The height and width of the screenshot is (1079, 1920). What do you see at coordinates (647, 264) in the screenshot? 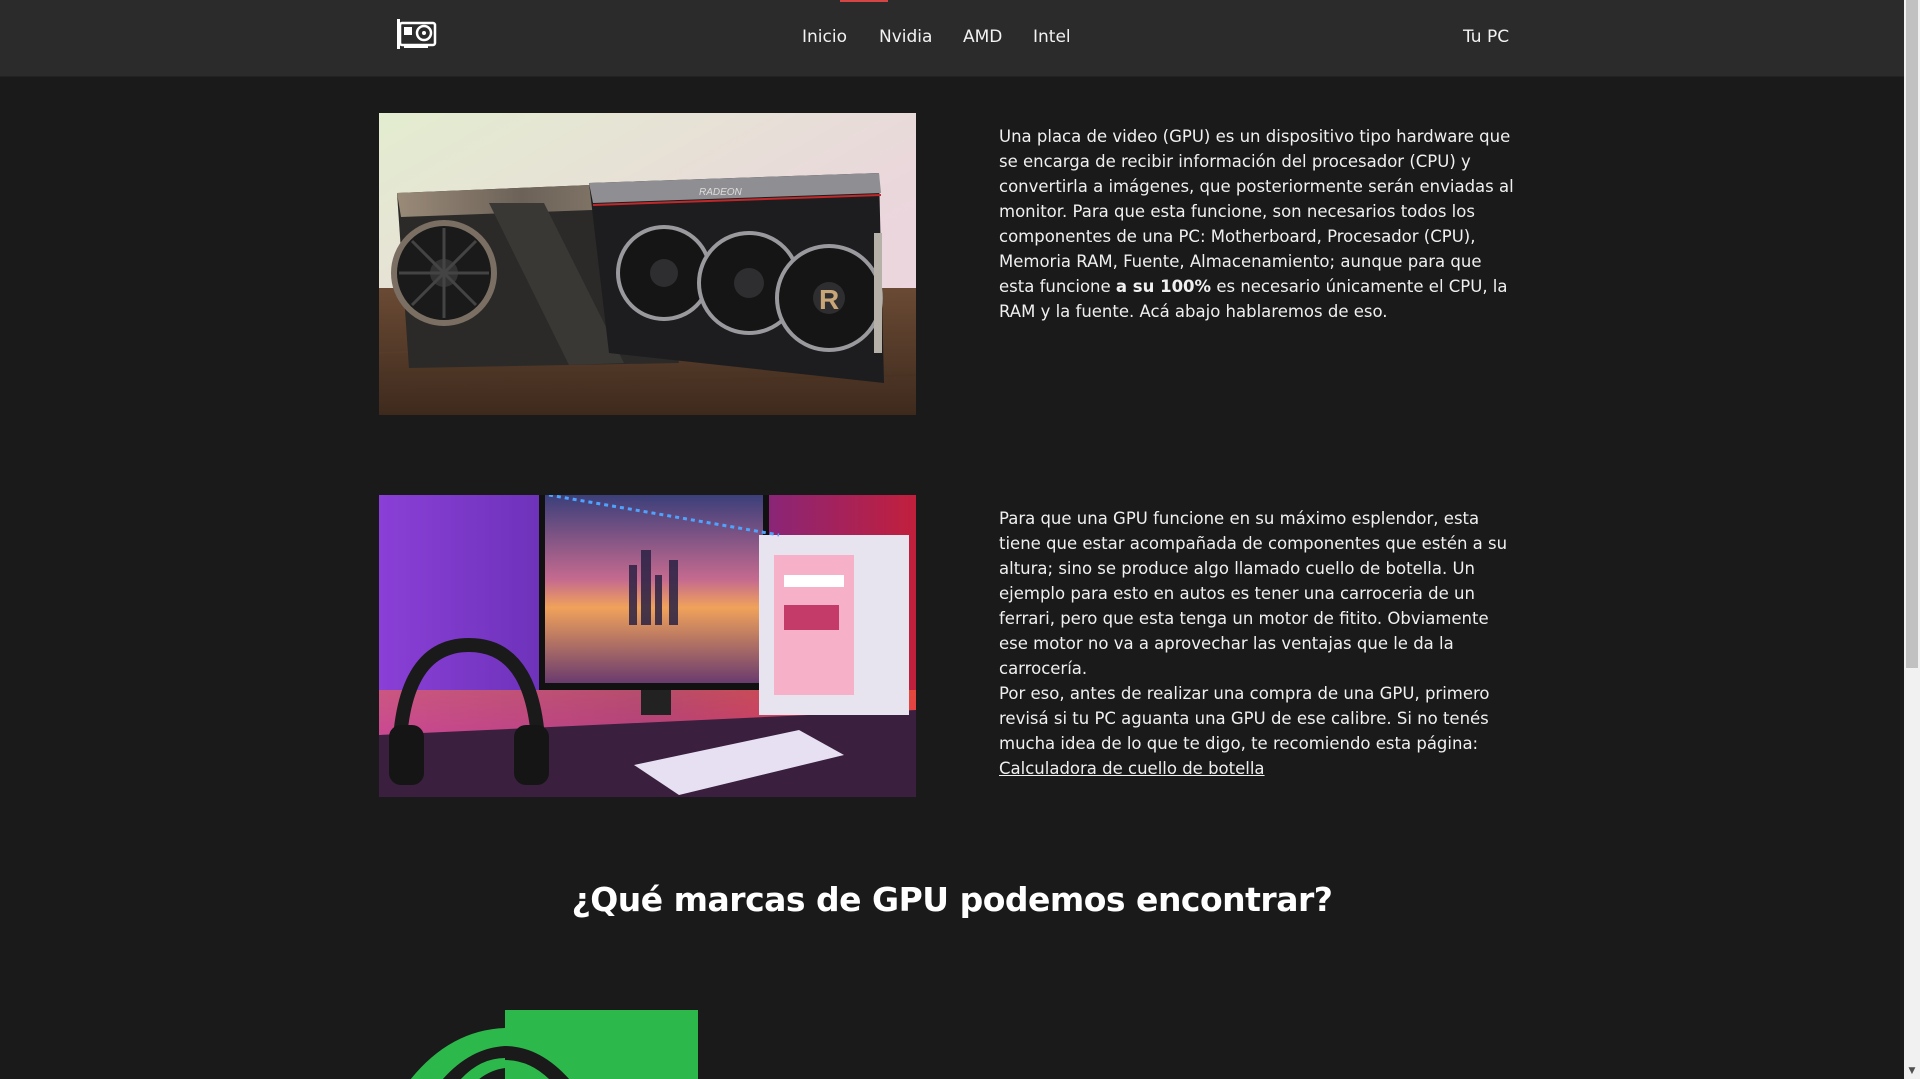
I see `gpu-cards-image: RADEON R` at bounding box center [647, 264].